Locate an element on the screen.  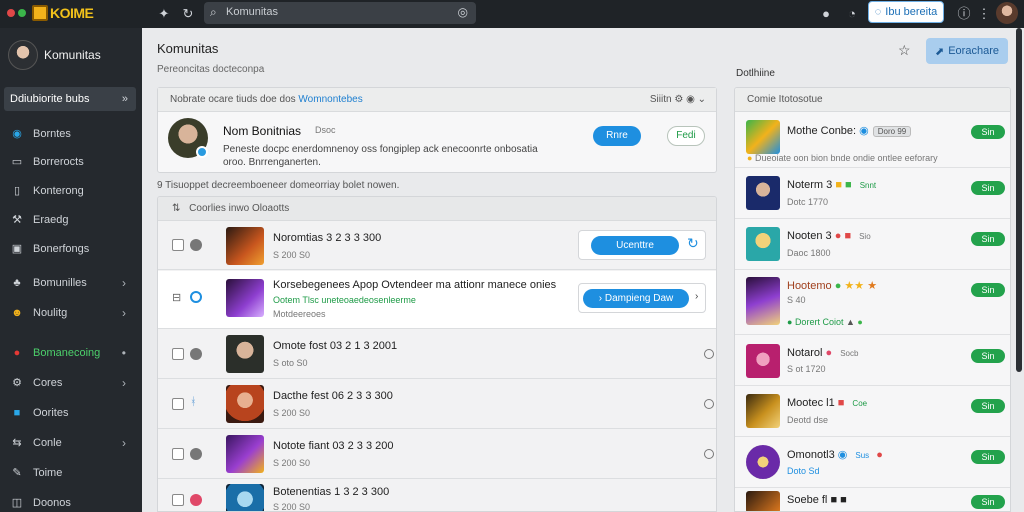
sidebar-item-label: Toime is located at coordinates (48, 473).